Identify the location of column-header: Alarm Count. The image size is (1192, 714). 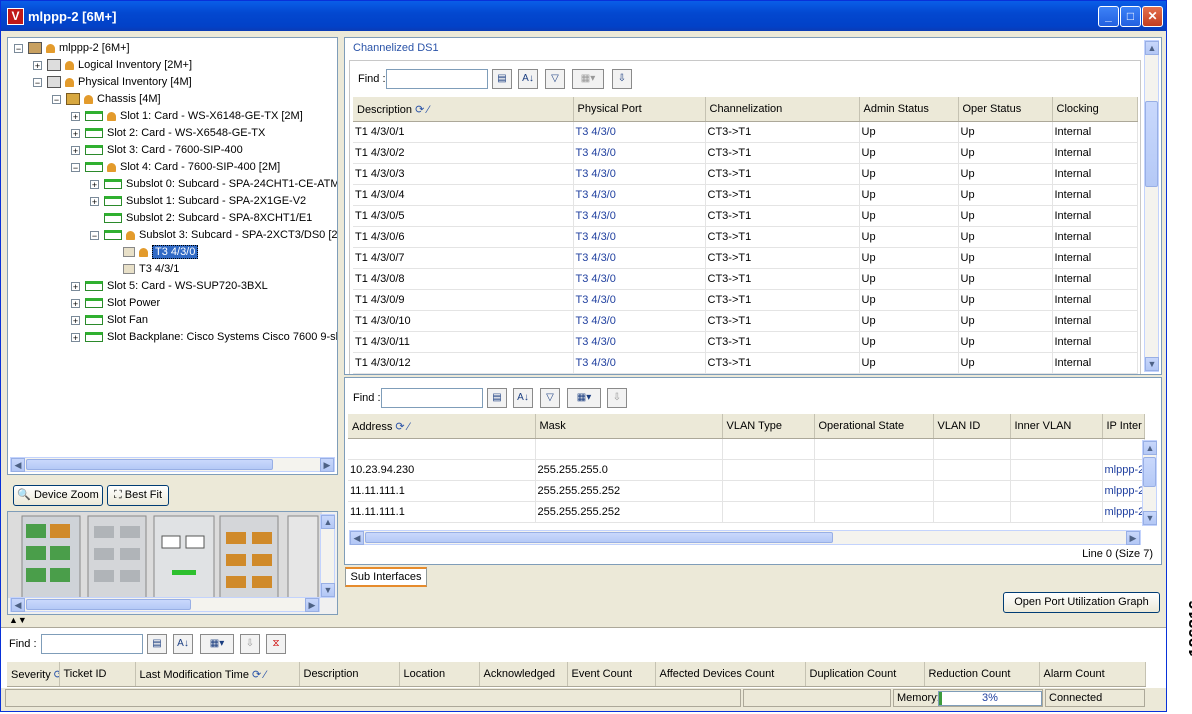
(1092, 674).